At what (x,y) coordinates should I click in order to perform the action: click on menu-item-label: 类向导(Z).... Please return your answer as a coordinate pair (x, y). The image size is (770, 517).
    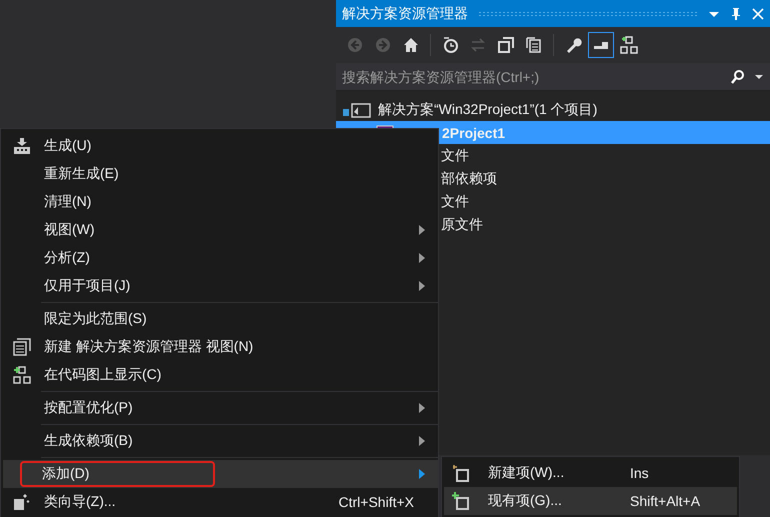
    Looking at the image, I should click on (80, 502).